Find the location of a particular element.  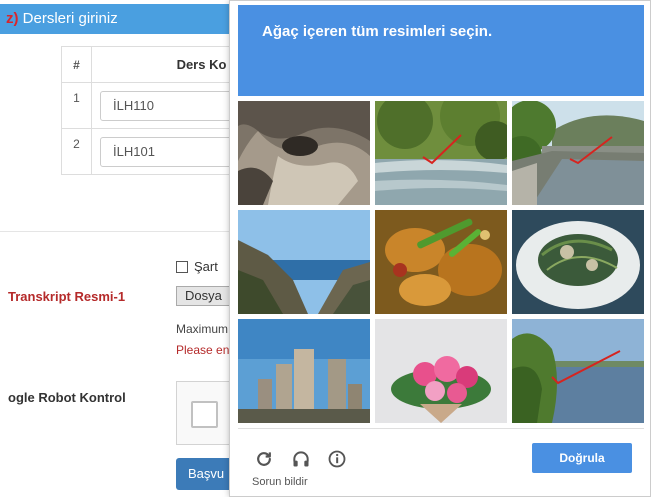

section-divider is located at coordinates (120, 231).